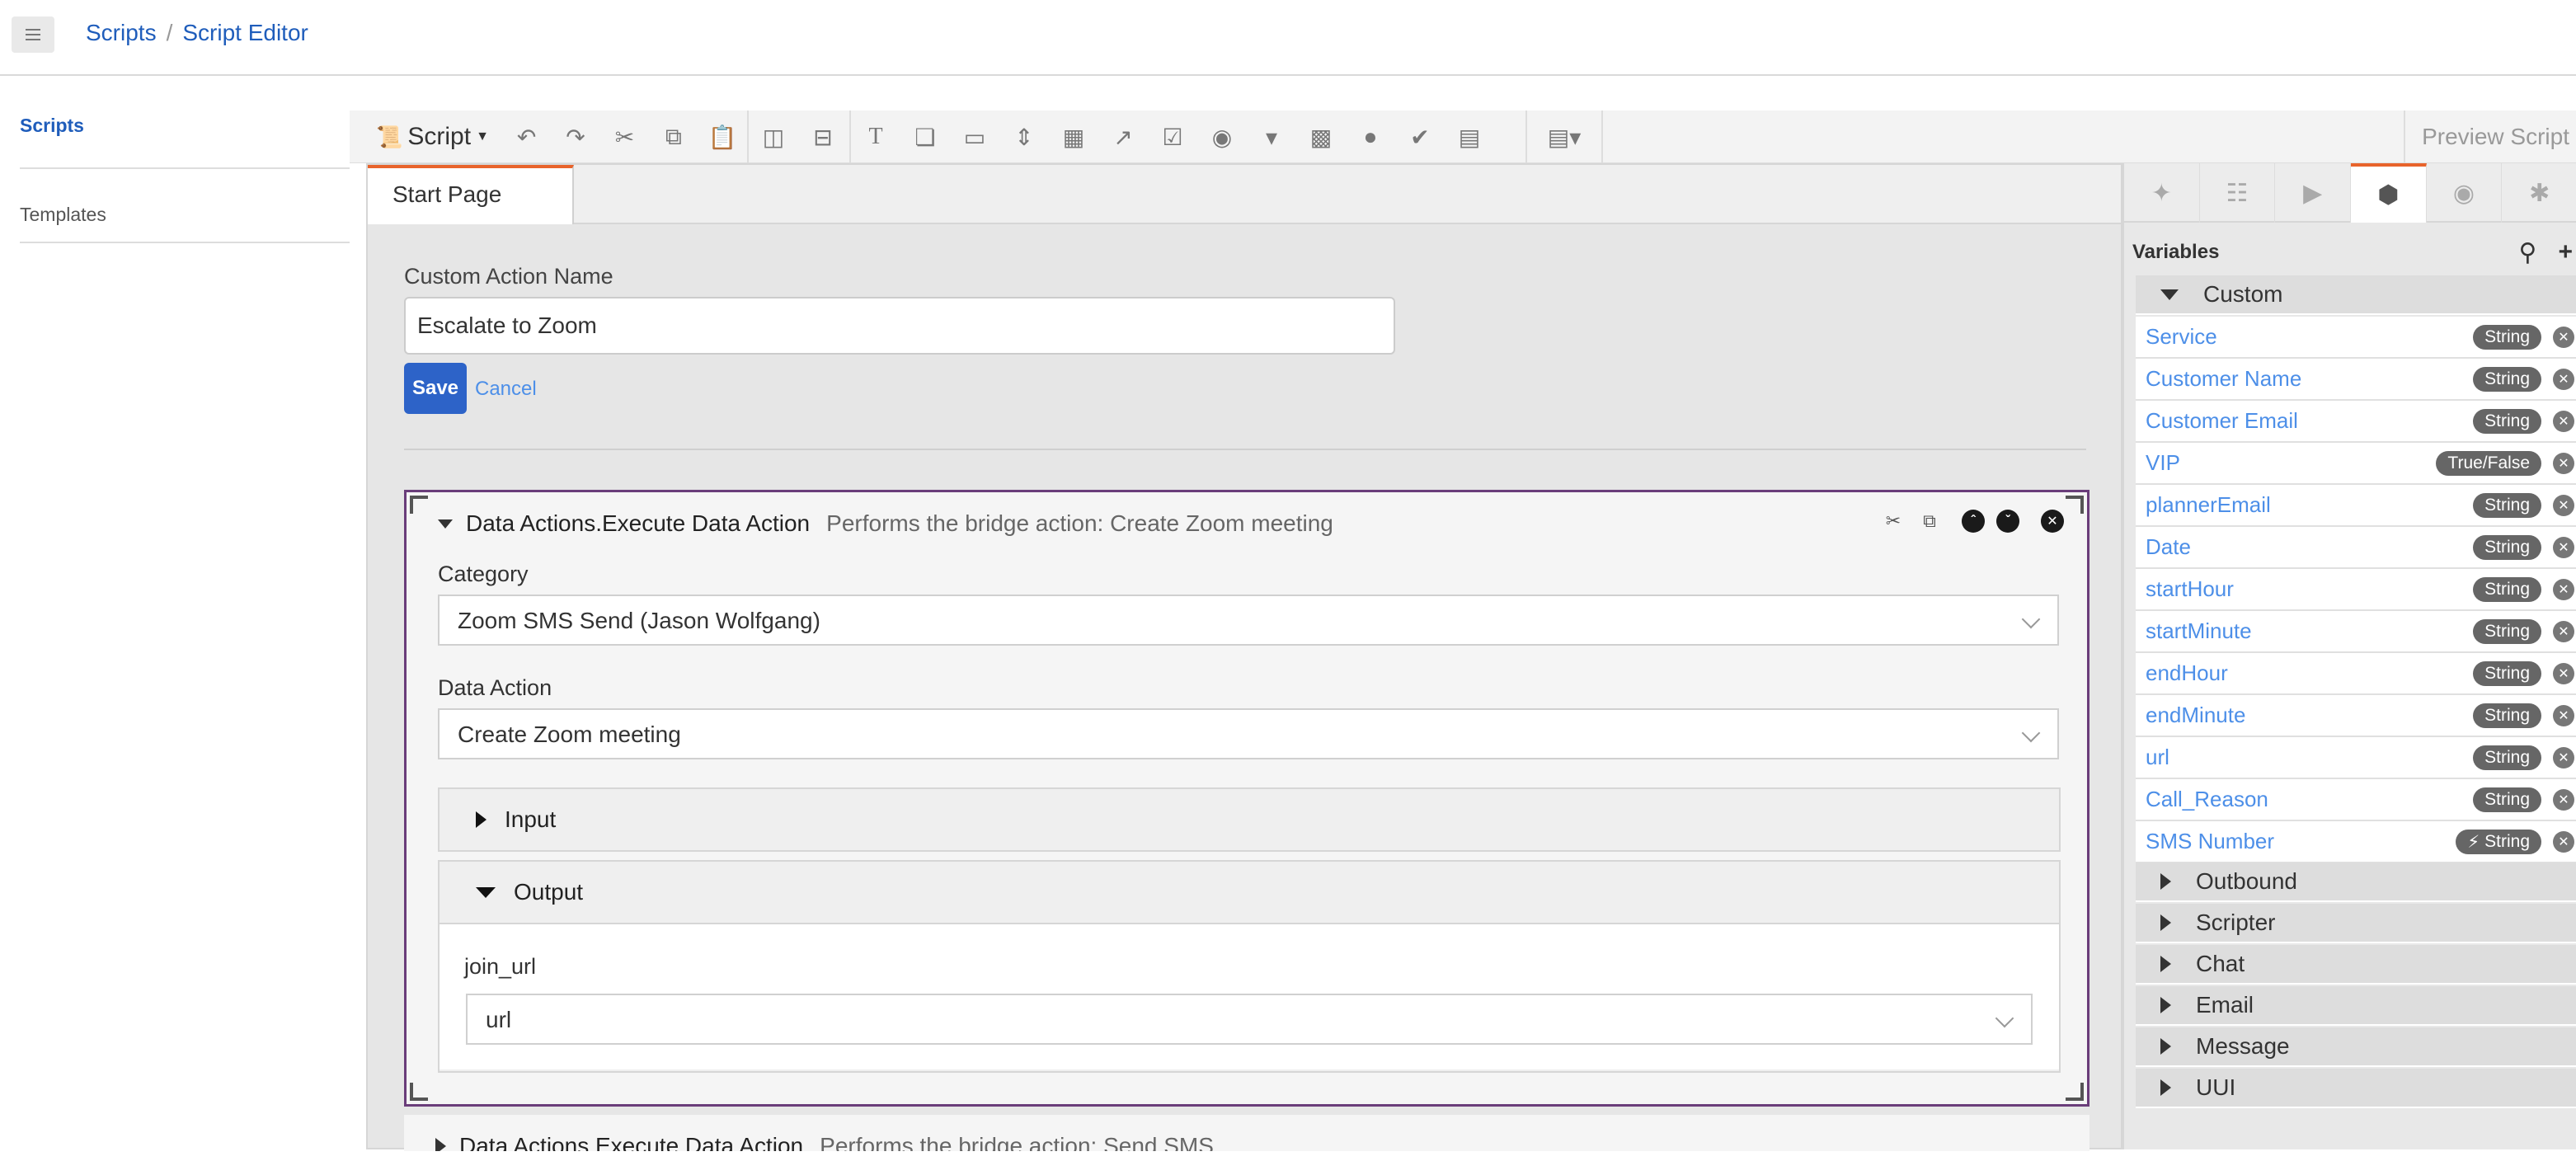 The width and height of the screenshot is (2576, 1161). I want to click on image-icon: ▩, so click(1321, 136).